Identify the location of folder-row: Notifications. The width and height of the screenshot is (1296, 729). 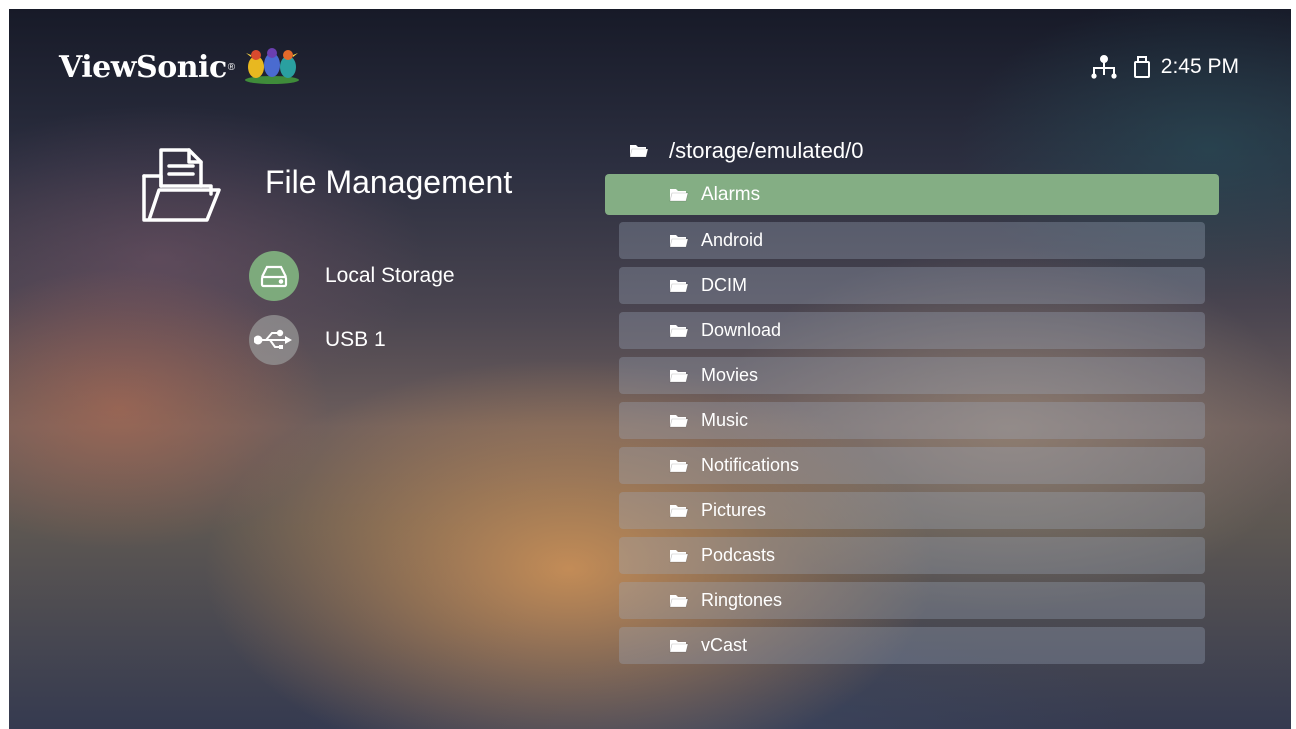
(912, 465).